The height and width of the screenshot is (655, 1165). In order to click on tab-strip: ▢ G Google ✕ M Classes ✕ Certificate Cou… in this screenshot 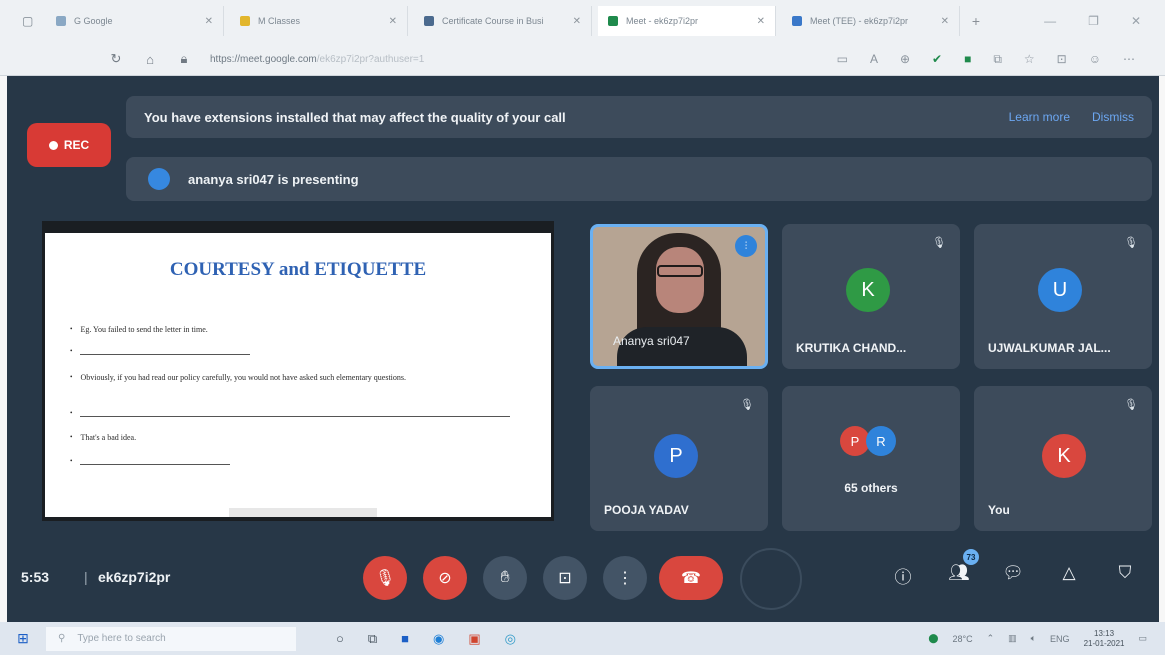, I will do `click(582, 21)`.